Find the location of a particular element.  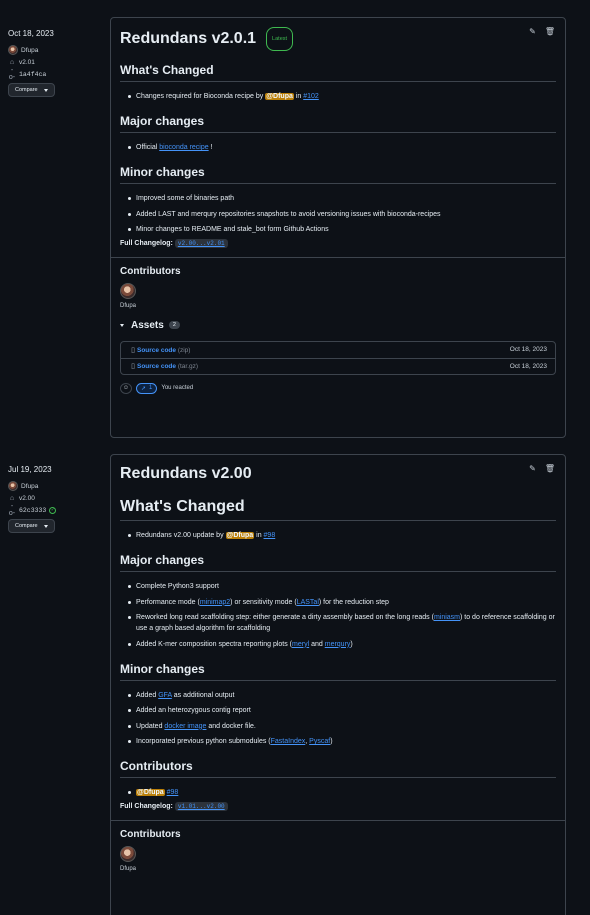

list-item: Added GFA as additional output is located at coordinates (342, 695).